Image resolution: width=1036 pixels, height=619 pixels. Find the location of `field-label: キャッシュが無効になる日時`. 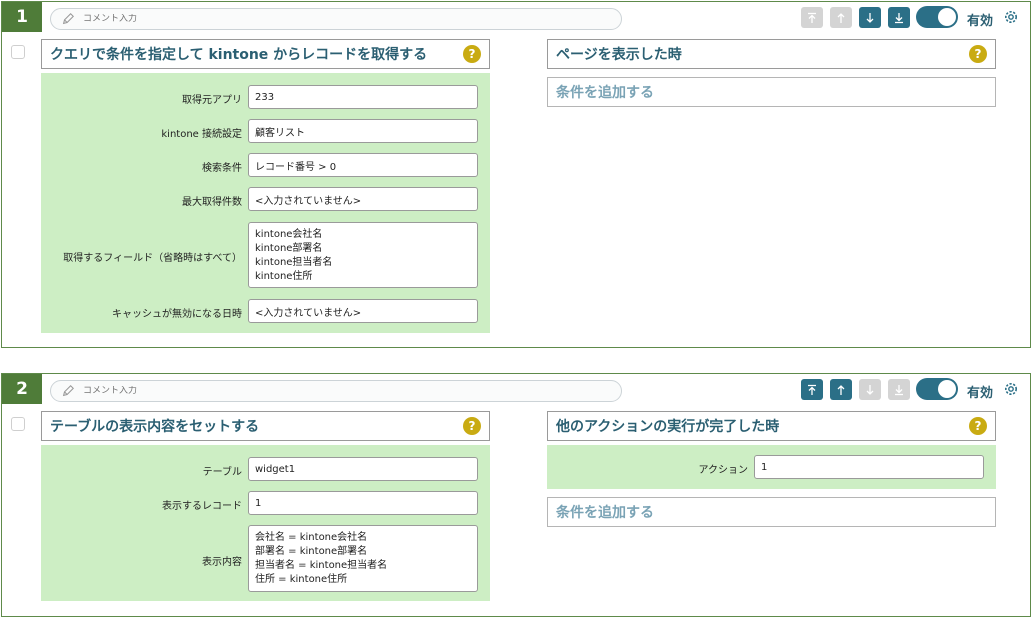

field-label: キャッシュが無効になる日時 is located at coordinates (177, 314).